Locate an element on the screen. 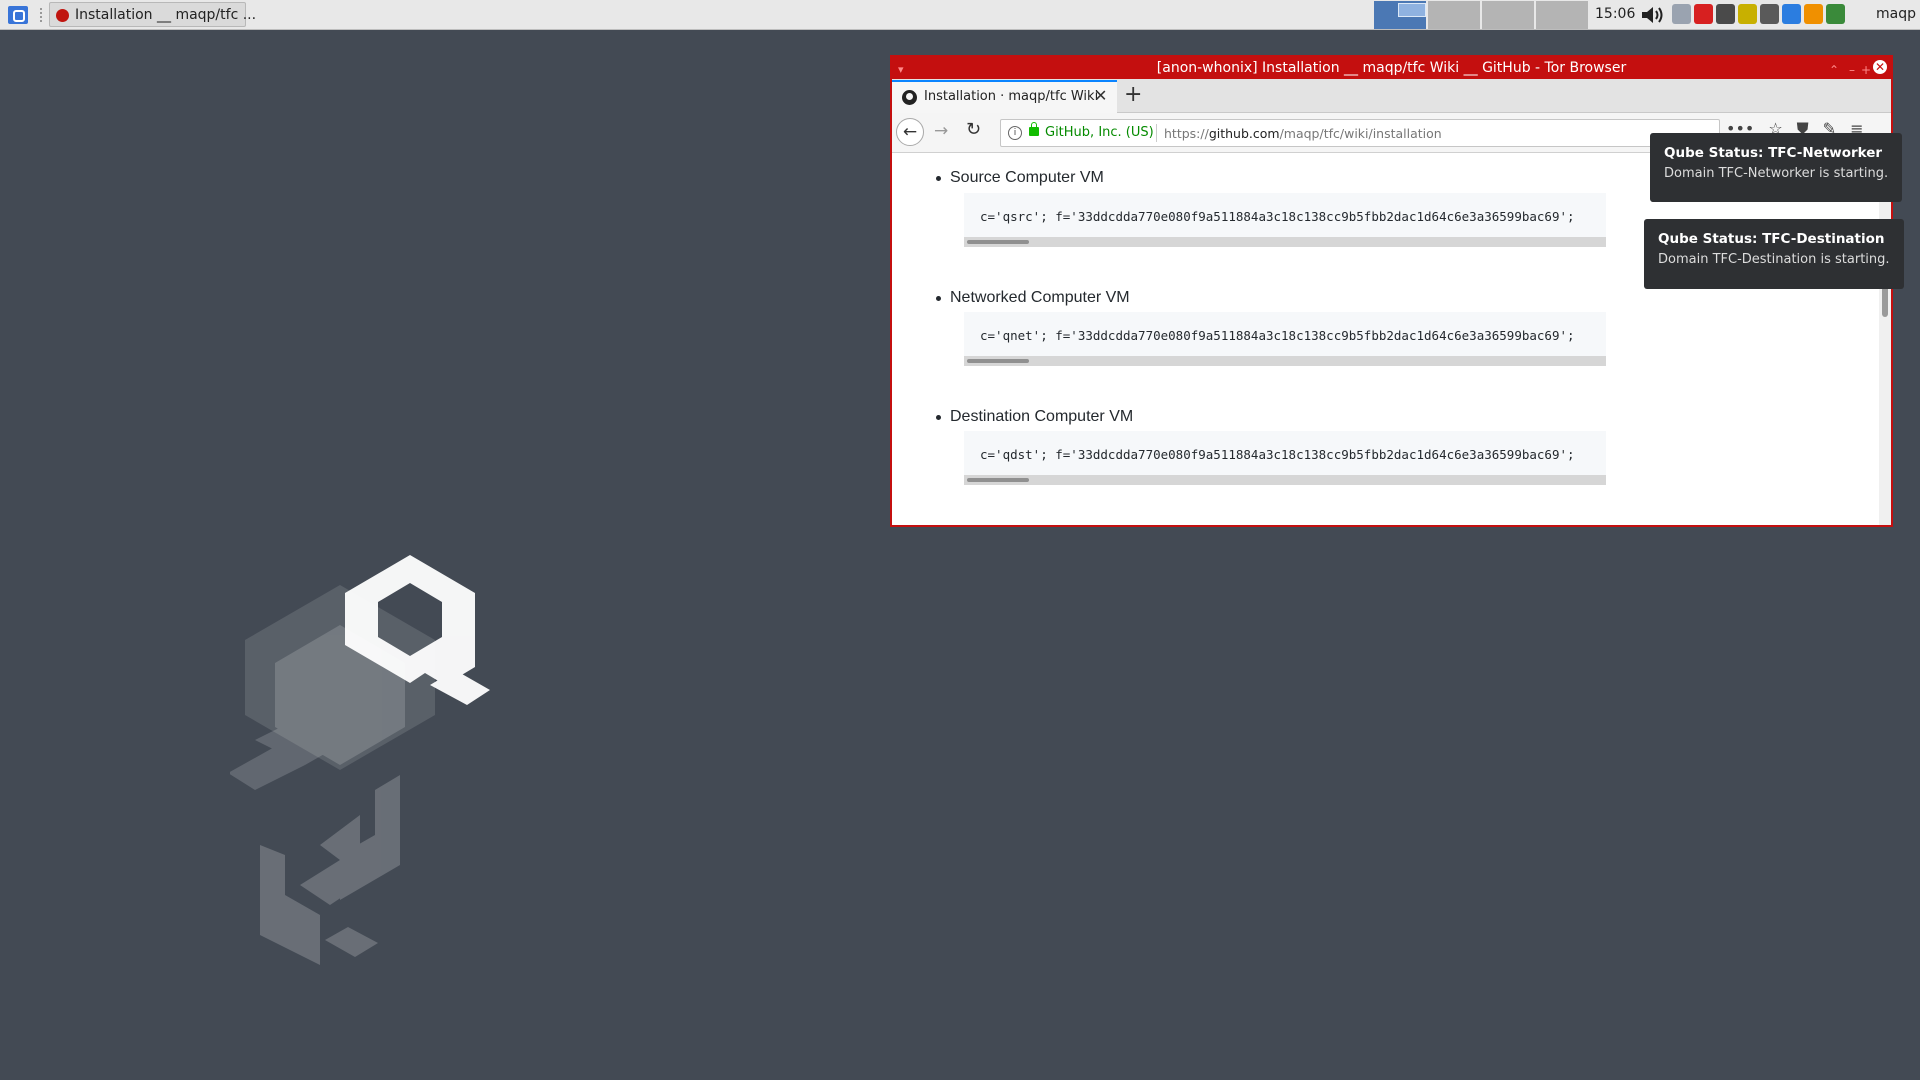  close-window-icon: ✕ is located at coordinates (1880, 67).